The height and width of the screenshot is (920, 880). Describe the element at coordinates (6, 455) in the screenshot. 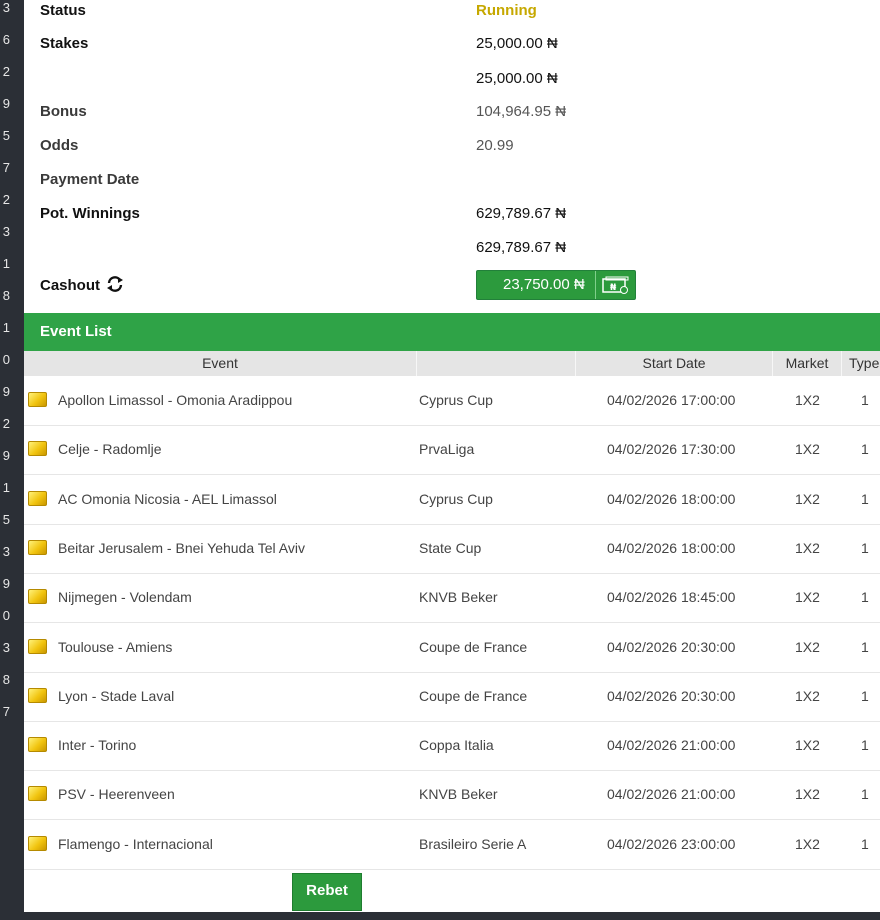

I see `left-strip-digit: 9` at that location.